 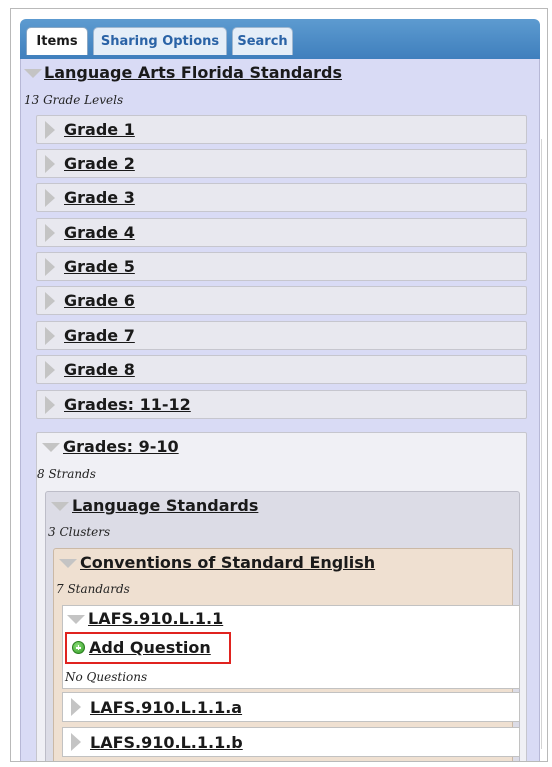 I want to click on standard-title: LAFS.910.L.1.1.a, so click(x=166, y=707).